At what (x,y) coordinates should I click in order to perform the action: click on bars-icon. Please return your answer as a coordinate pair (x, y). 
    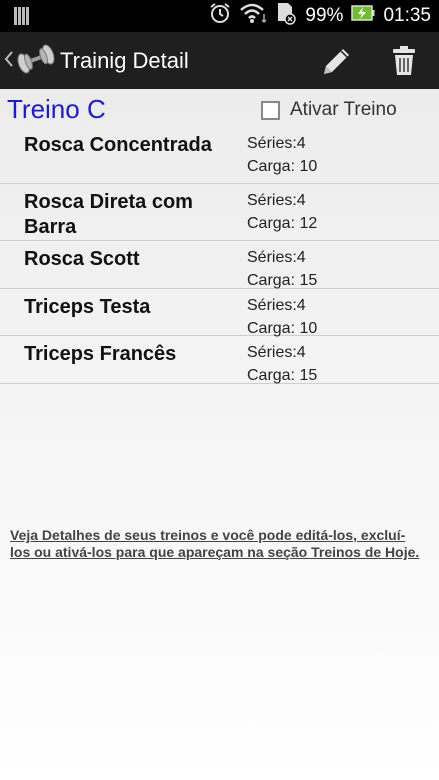
    Looking at the image, I should click on (22, 18).